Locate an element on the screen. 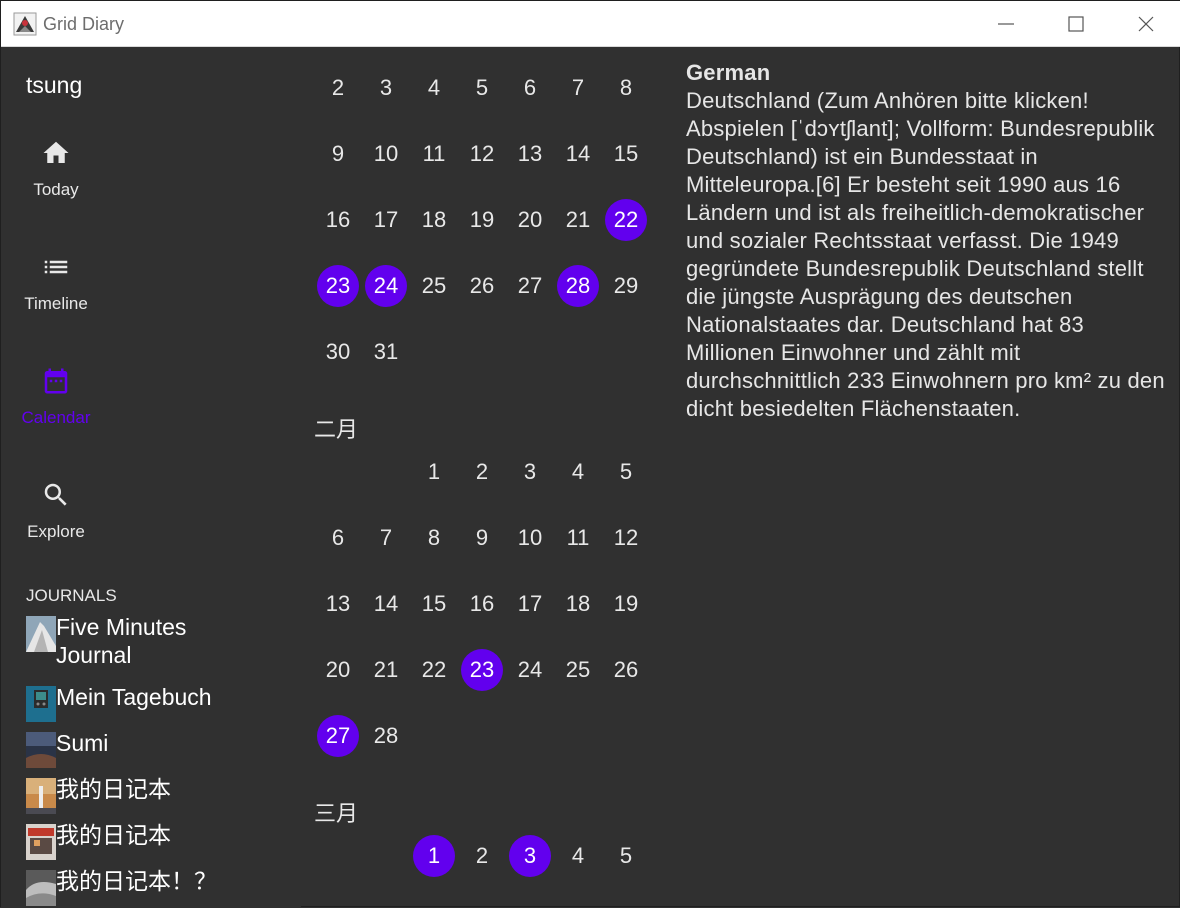  nav-item-today: Today is located at coordinates (56, 183).